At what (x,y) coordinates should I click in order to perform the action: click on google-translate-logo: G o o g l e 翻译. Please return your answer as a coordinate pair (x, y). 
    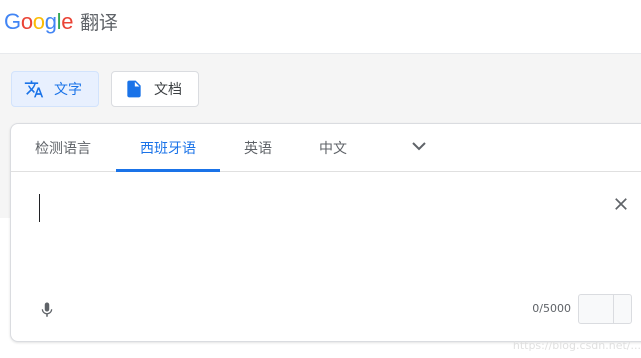
    Looking at the image, I should click on (61, 22).